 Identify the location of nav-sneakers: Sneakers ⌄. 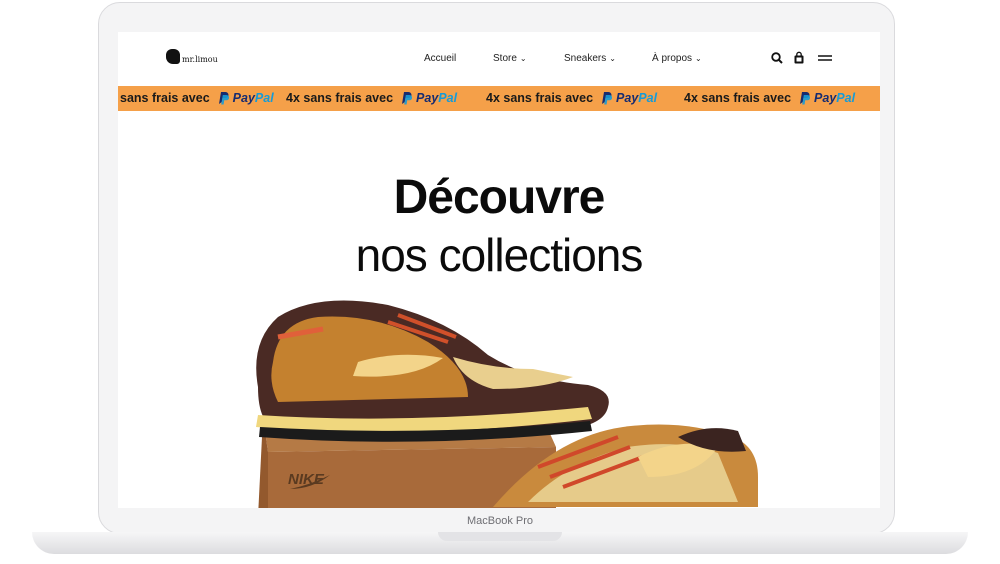
(590, 58).